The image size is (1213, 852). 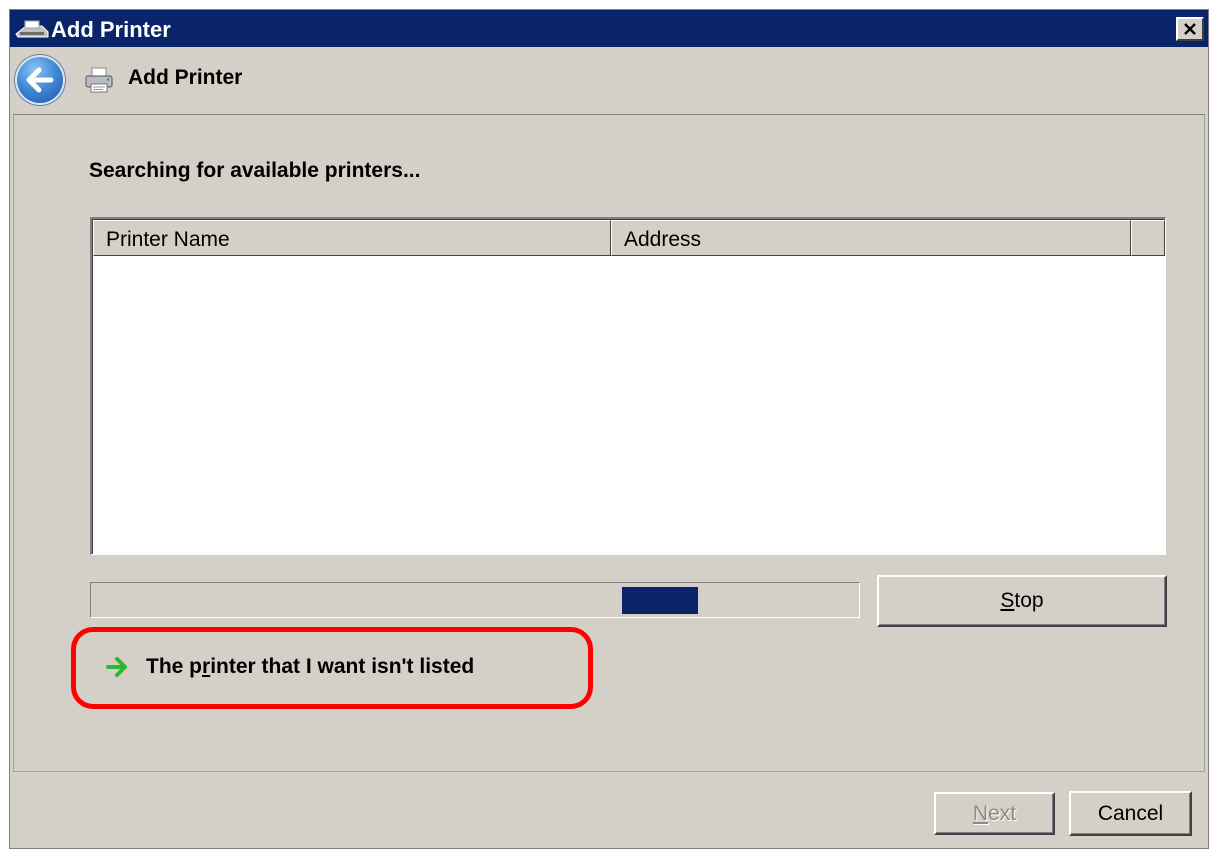 I want to click on window-title: Add Printer, so click(x=111, y=29).